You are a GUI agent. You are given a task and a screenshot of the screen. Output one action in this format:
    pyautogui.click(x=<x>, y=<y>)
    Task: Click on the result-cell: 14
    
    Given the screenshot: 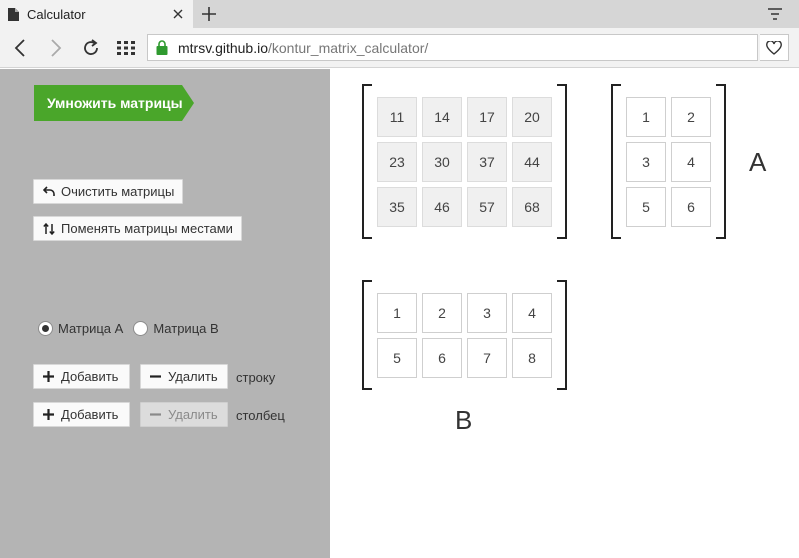 What is the action you would take?
    pyautogui.click(x=442, y=117)
    